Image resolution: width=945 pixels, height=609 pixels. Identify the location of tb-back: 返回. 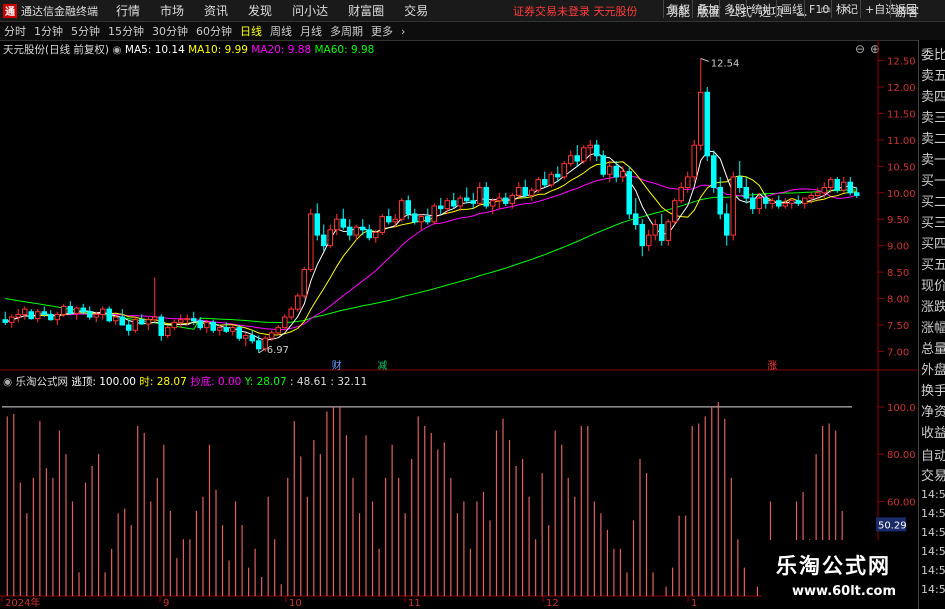
(905, 9).